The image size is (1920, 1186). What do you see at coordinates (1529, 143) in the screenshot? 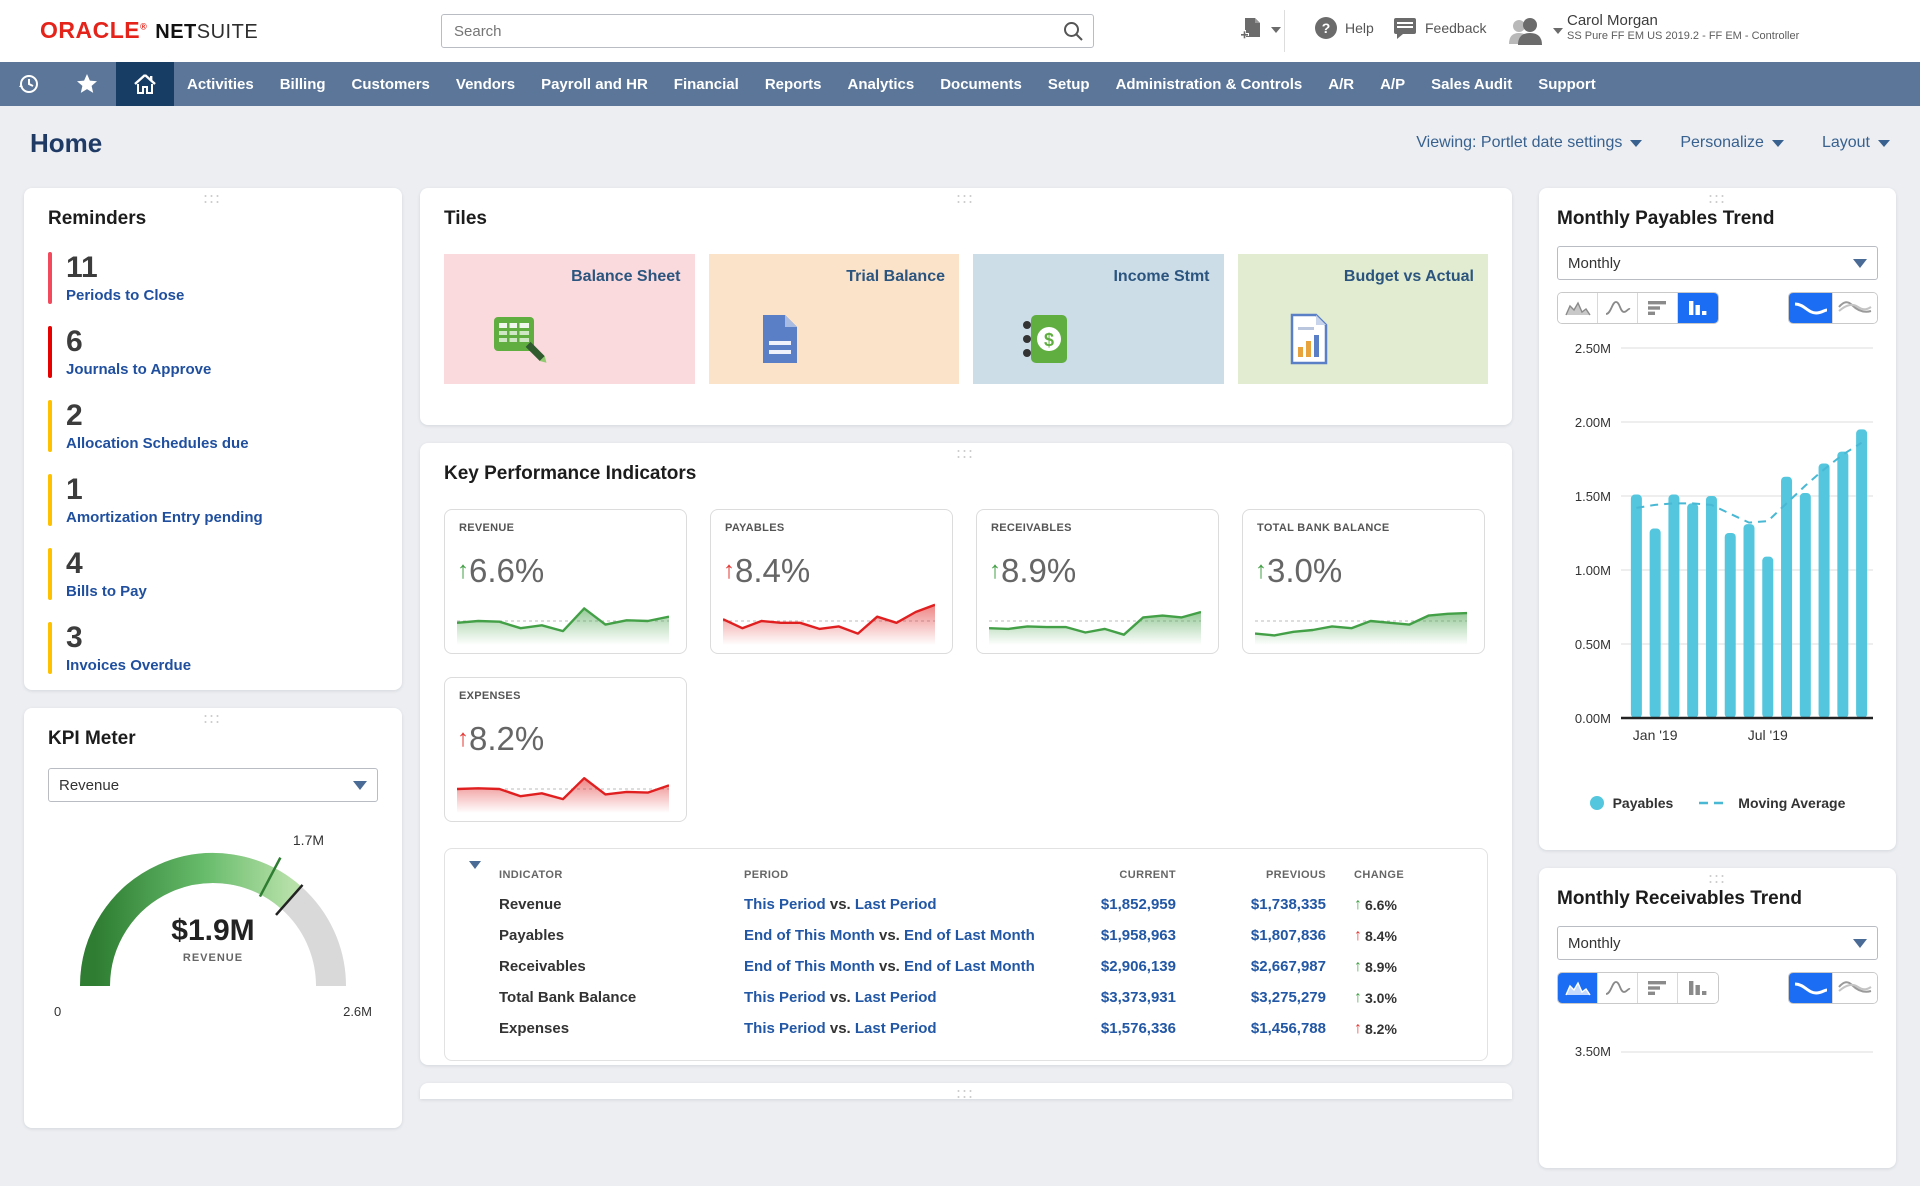
I see `viewing-settings-button: Viewing: Portlet date settings` at bounding box center [1529, 143].